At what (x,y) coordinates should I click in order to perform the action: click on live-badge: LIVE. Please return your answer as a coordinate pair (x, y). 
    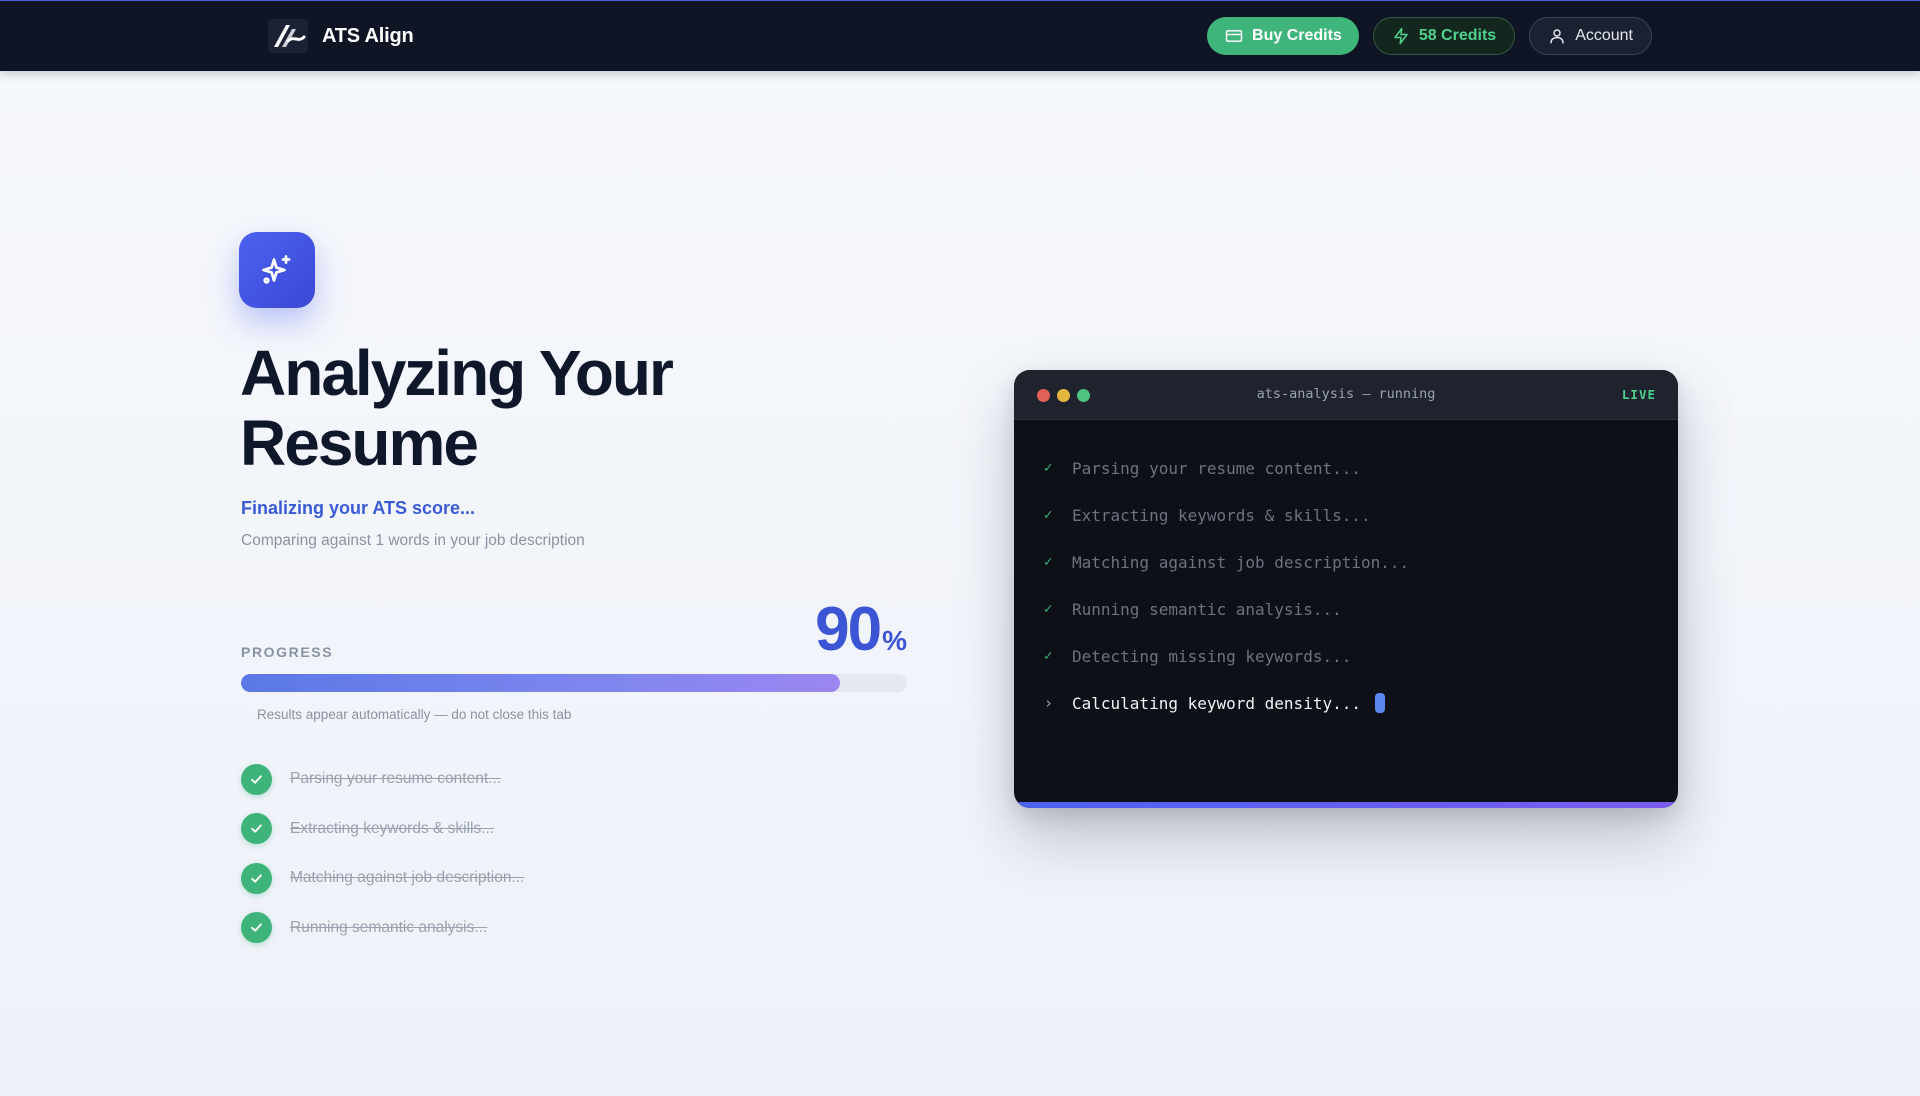
    Looking at the image, I should click on (1638, 394).